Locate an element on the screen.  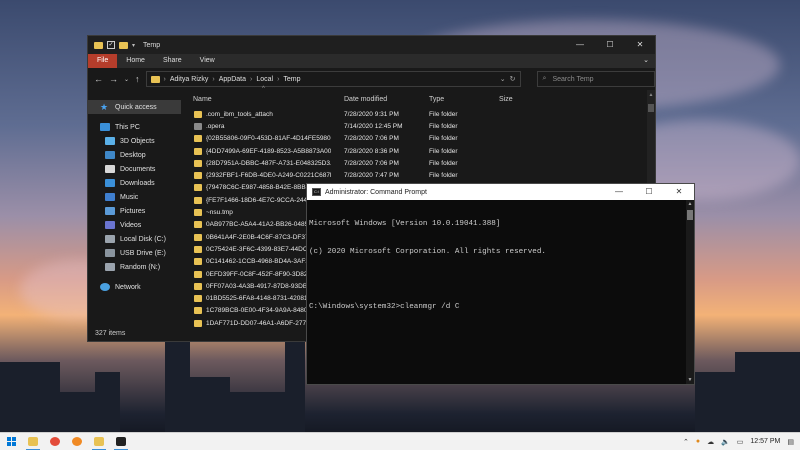
ribbon-tabs: File Home Share View ⌄ is located at coordinates (371, 61).